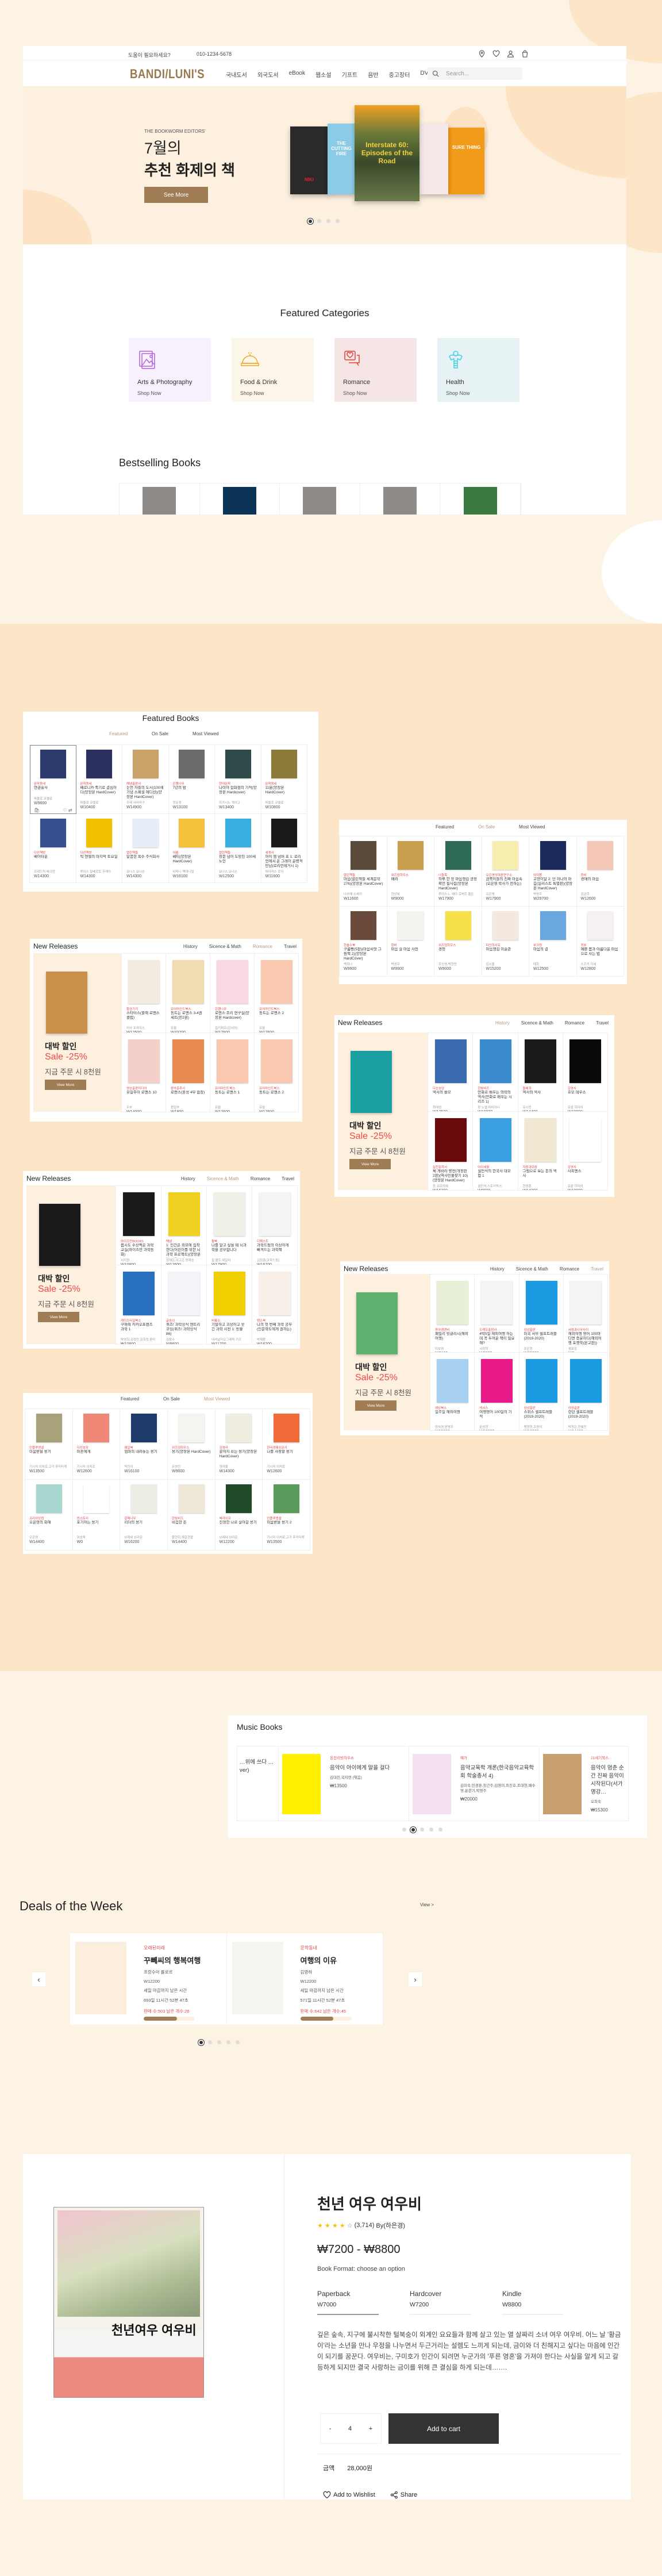  Describe the element at coordinates (574, 1023) in the screenshot. I see `tab-romance: Romance` at that location.